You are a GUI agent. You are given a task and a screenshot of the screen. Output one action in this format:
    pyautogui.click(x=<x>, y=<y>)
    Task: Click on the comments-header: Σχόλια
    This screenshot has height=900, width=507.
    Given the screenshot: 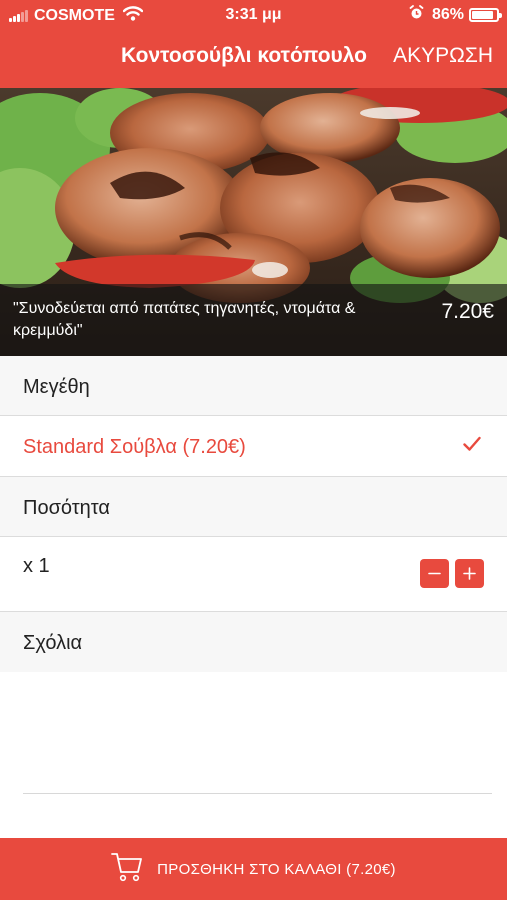 What is the action you would take?
    pyautogui.click(x=253, y=642)
    